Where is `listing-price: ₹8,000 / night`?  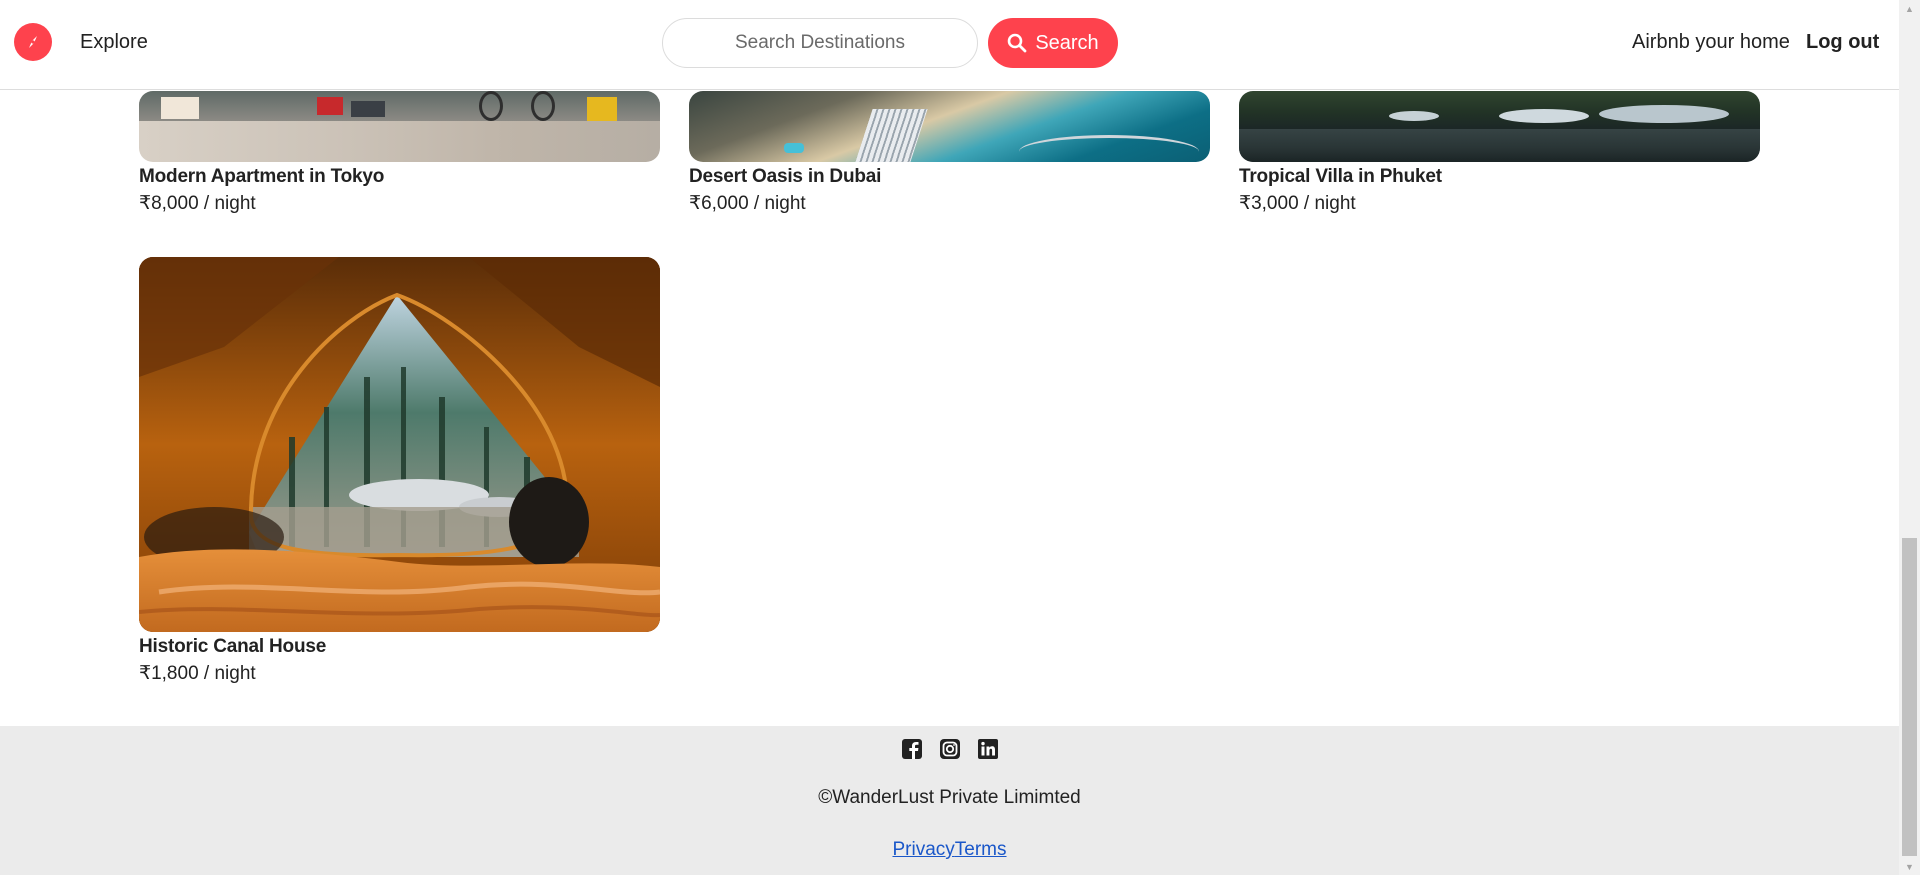
listing-price: ₹8,000 / night is located at coordinates (197, 203).